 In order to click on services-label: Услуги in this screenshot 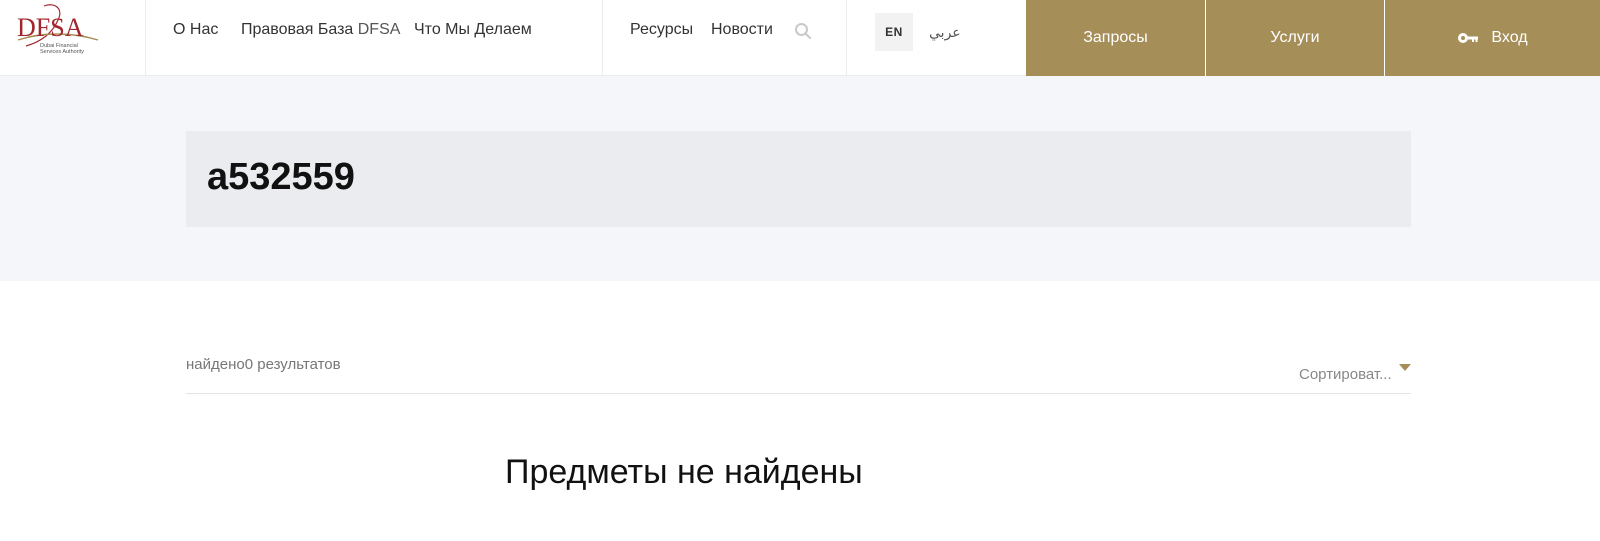, I will do `click(1295, 37)`.